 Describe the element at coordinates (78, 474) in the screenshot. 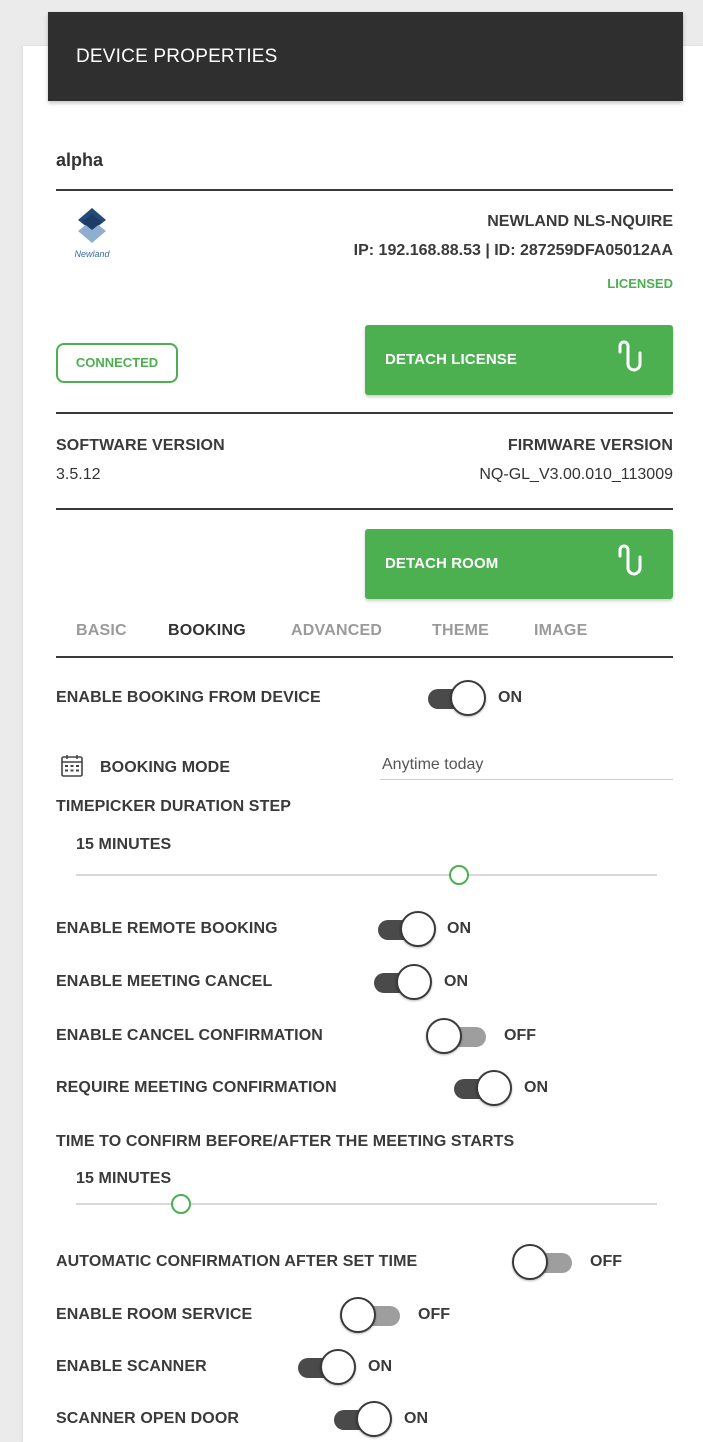

I see `software-version-value: 3.5.12` at that location.